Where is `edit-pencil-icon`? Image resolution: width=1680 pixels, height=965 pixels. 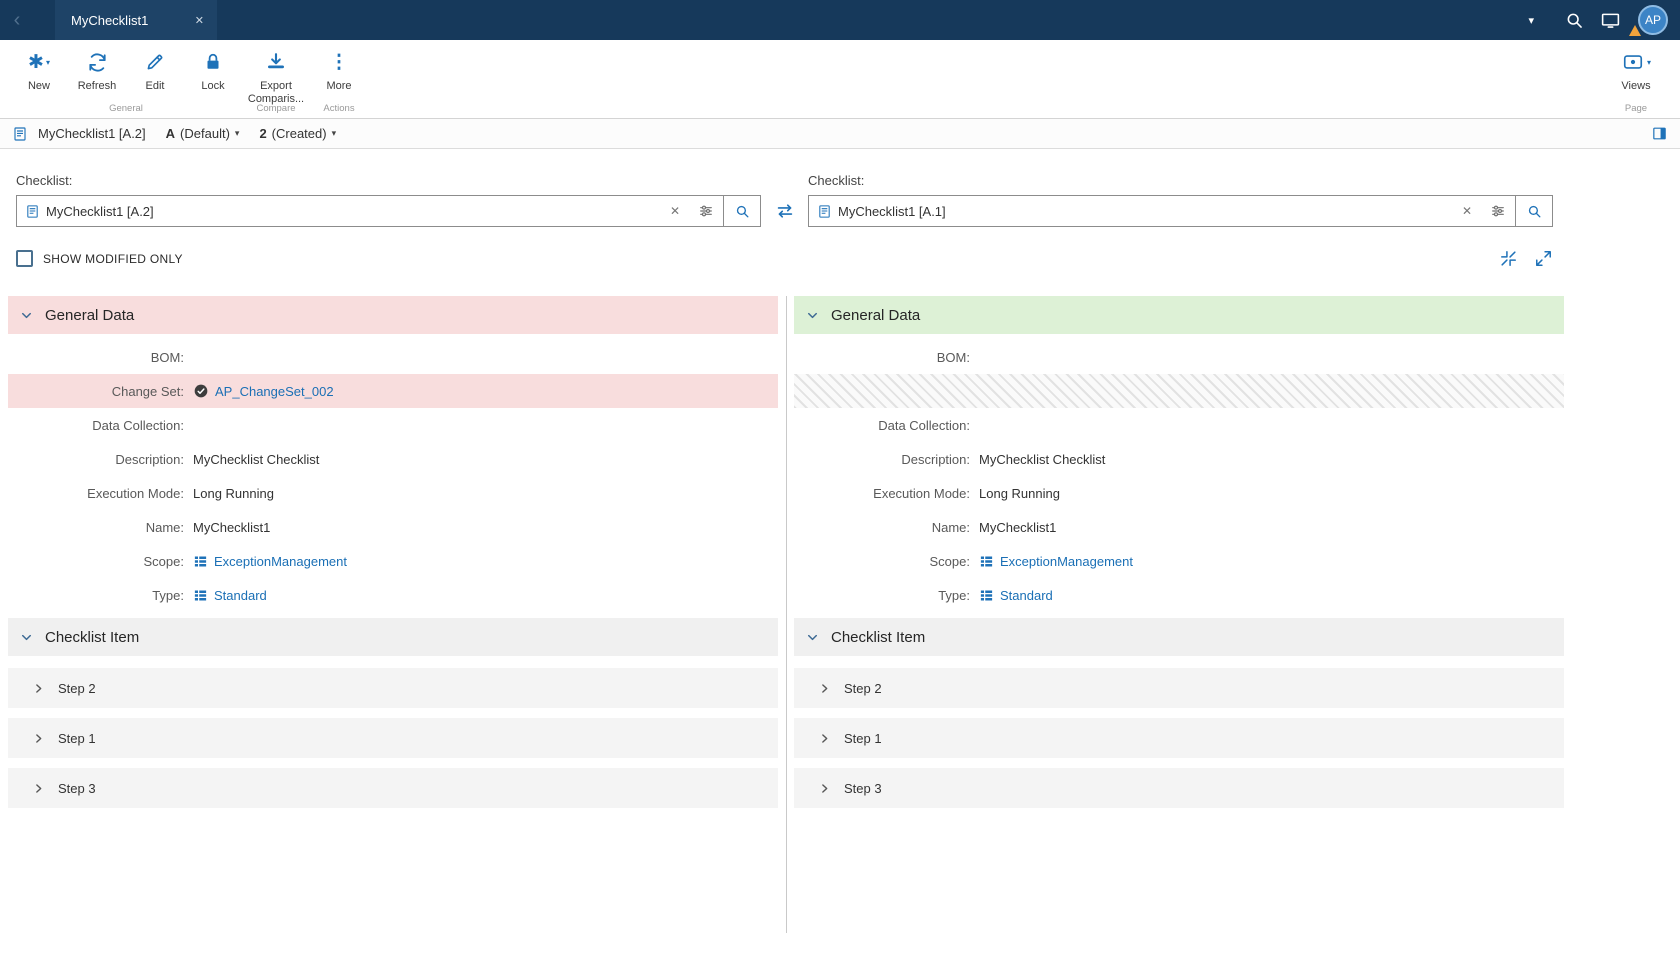 edit-pencil-icon is located at coordinates (155, 62).